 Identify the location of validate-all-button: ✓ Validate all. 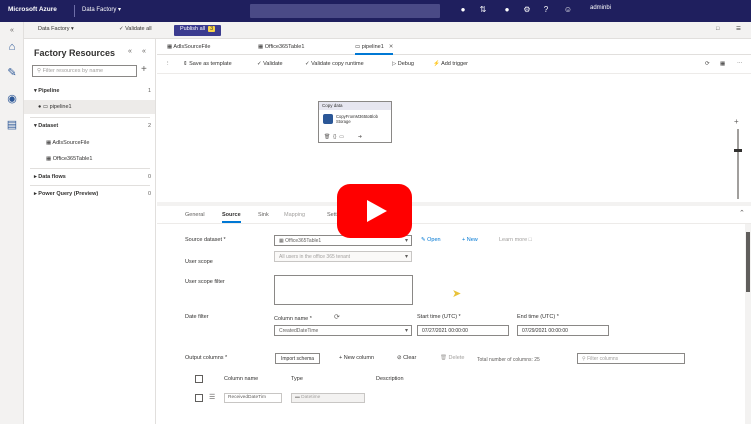
(135, 29).